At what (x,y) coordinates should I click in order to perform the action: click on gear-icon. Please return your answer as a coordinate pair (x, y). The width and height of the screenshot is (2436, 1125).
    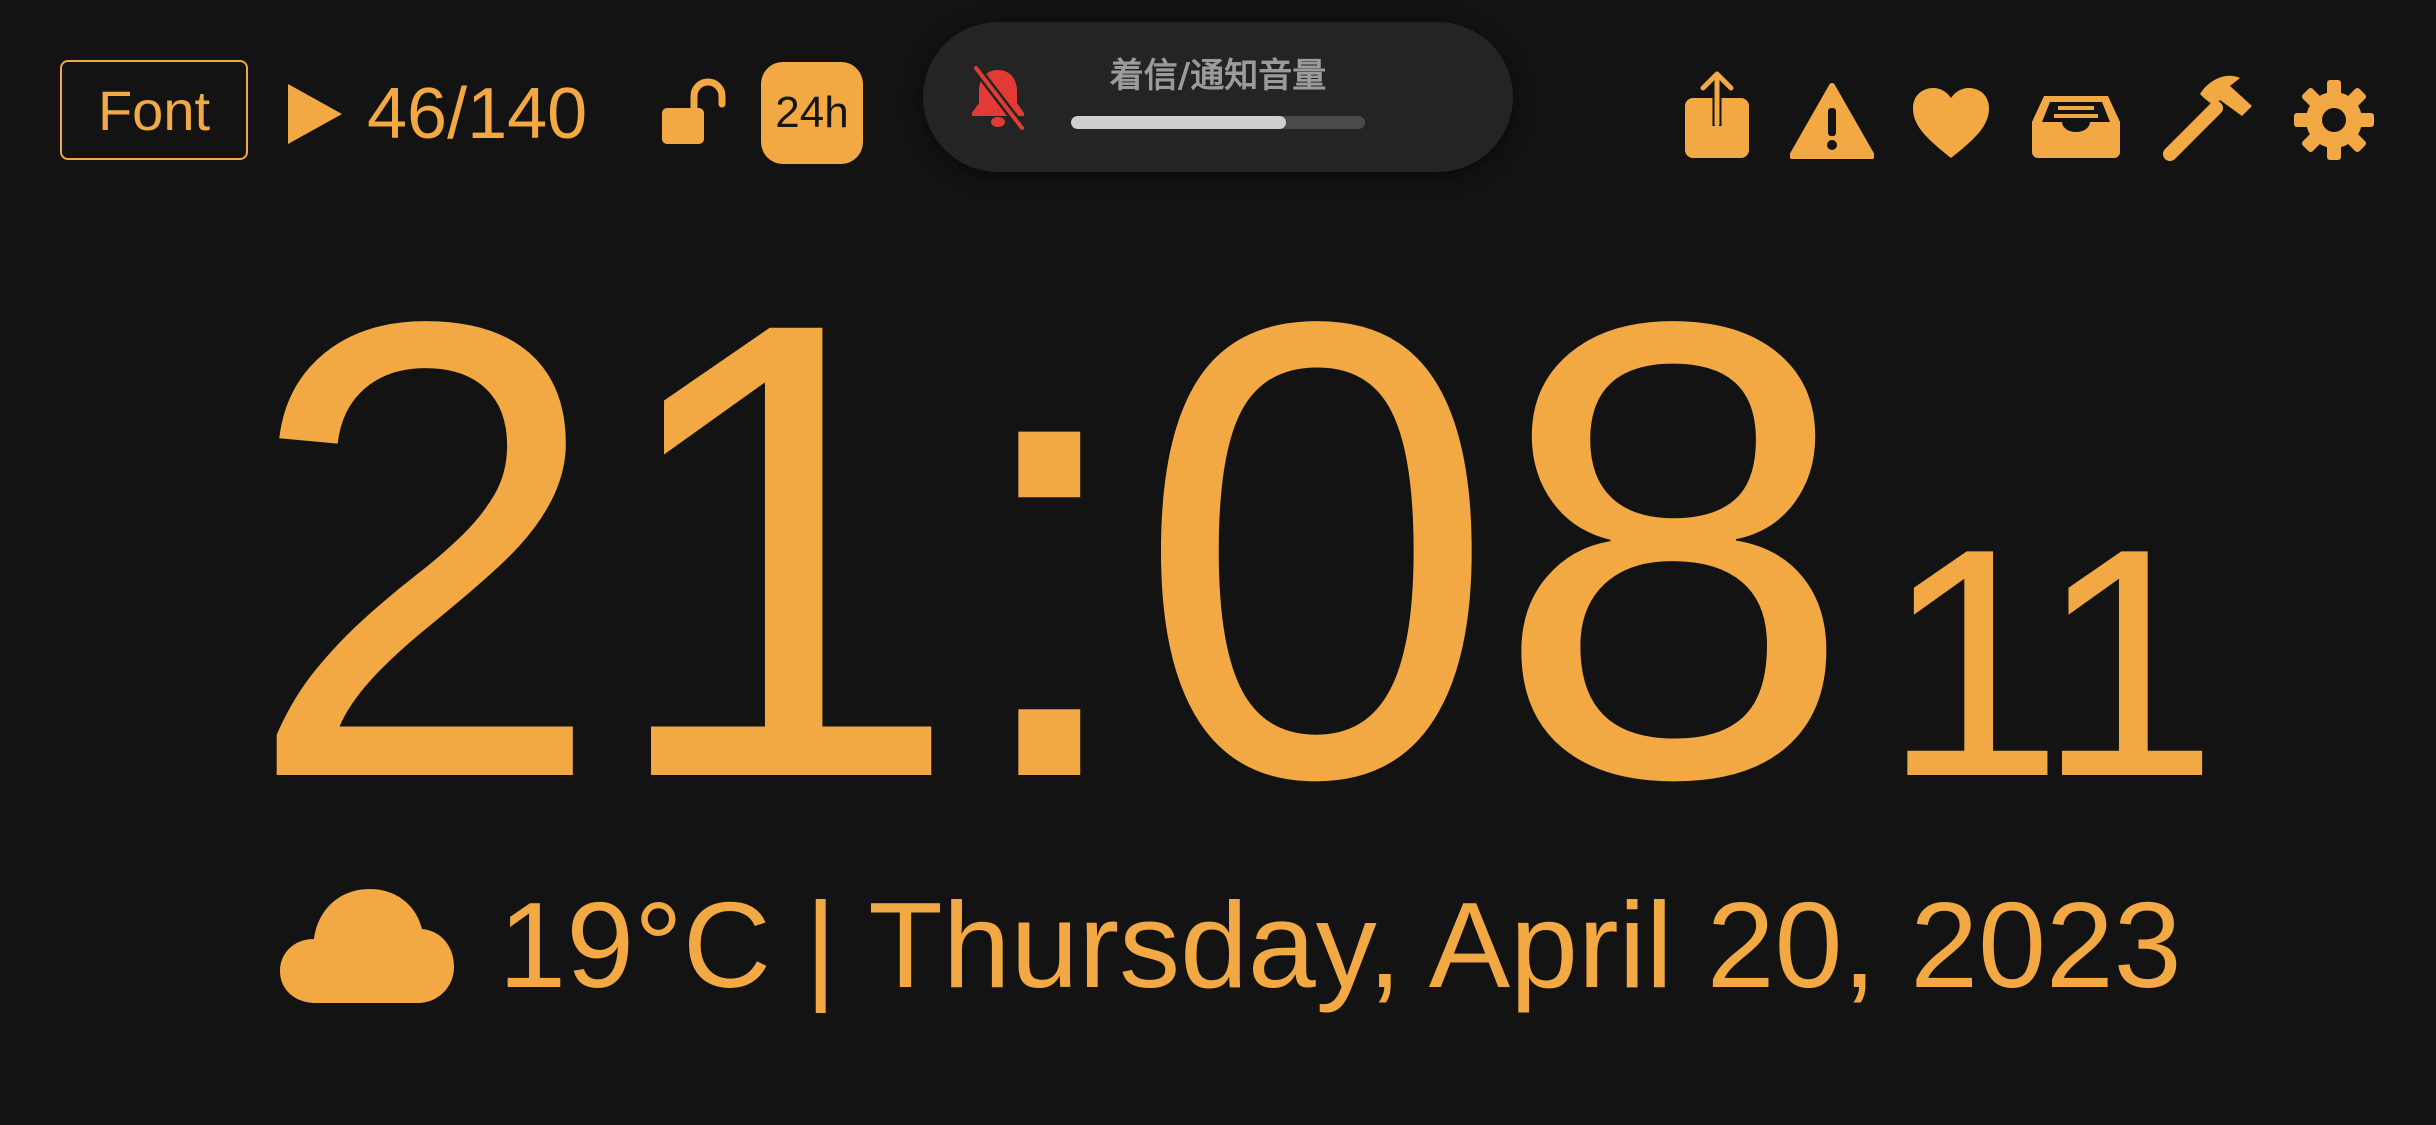
    Looking at the image, I should click on (2334, 120).